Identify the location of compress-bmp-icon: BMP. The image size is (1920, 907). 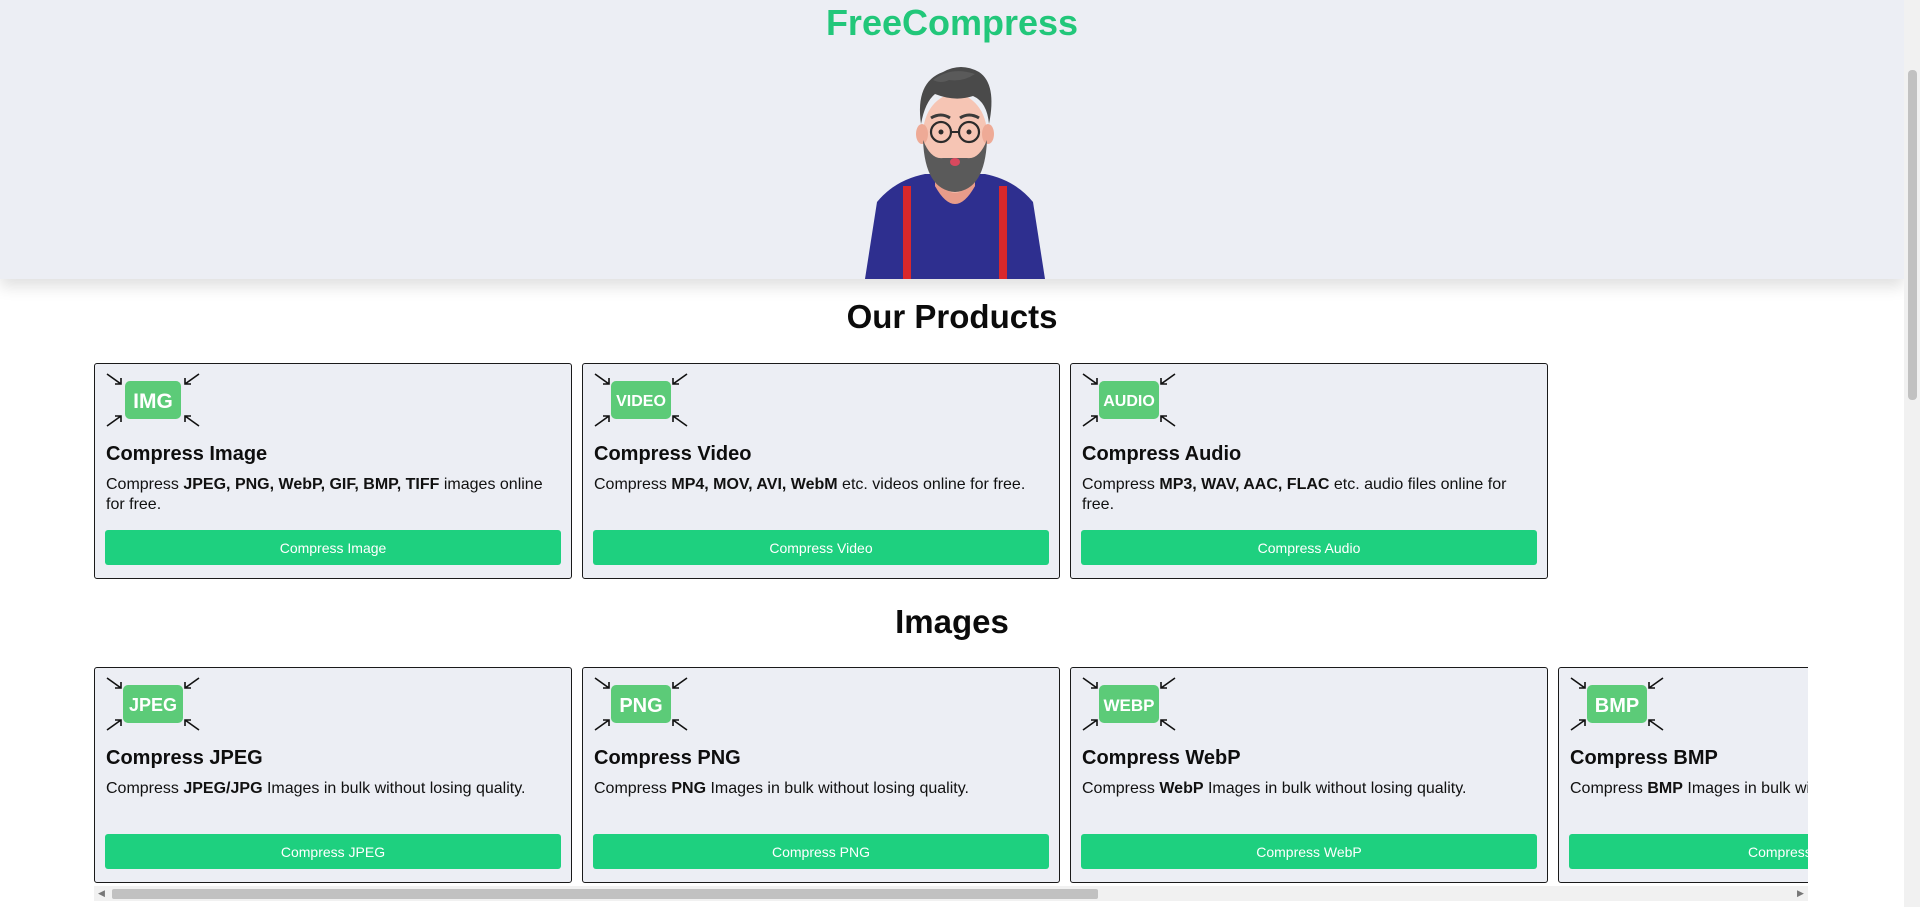
(1617, 704).